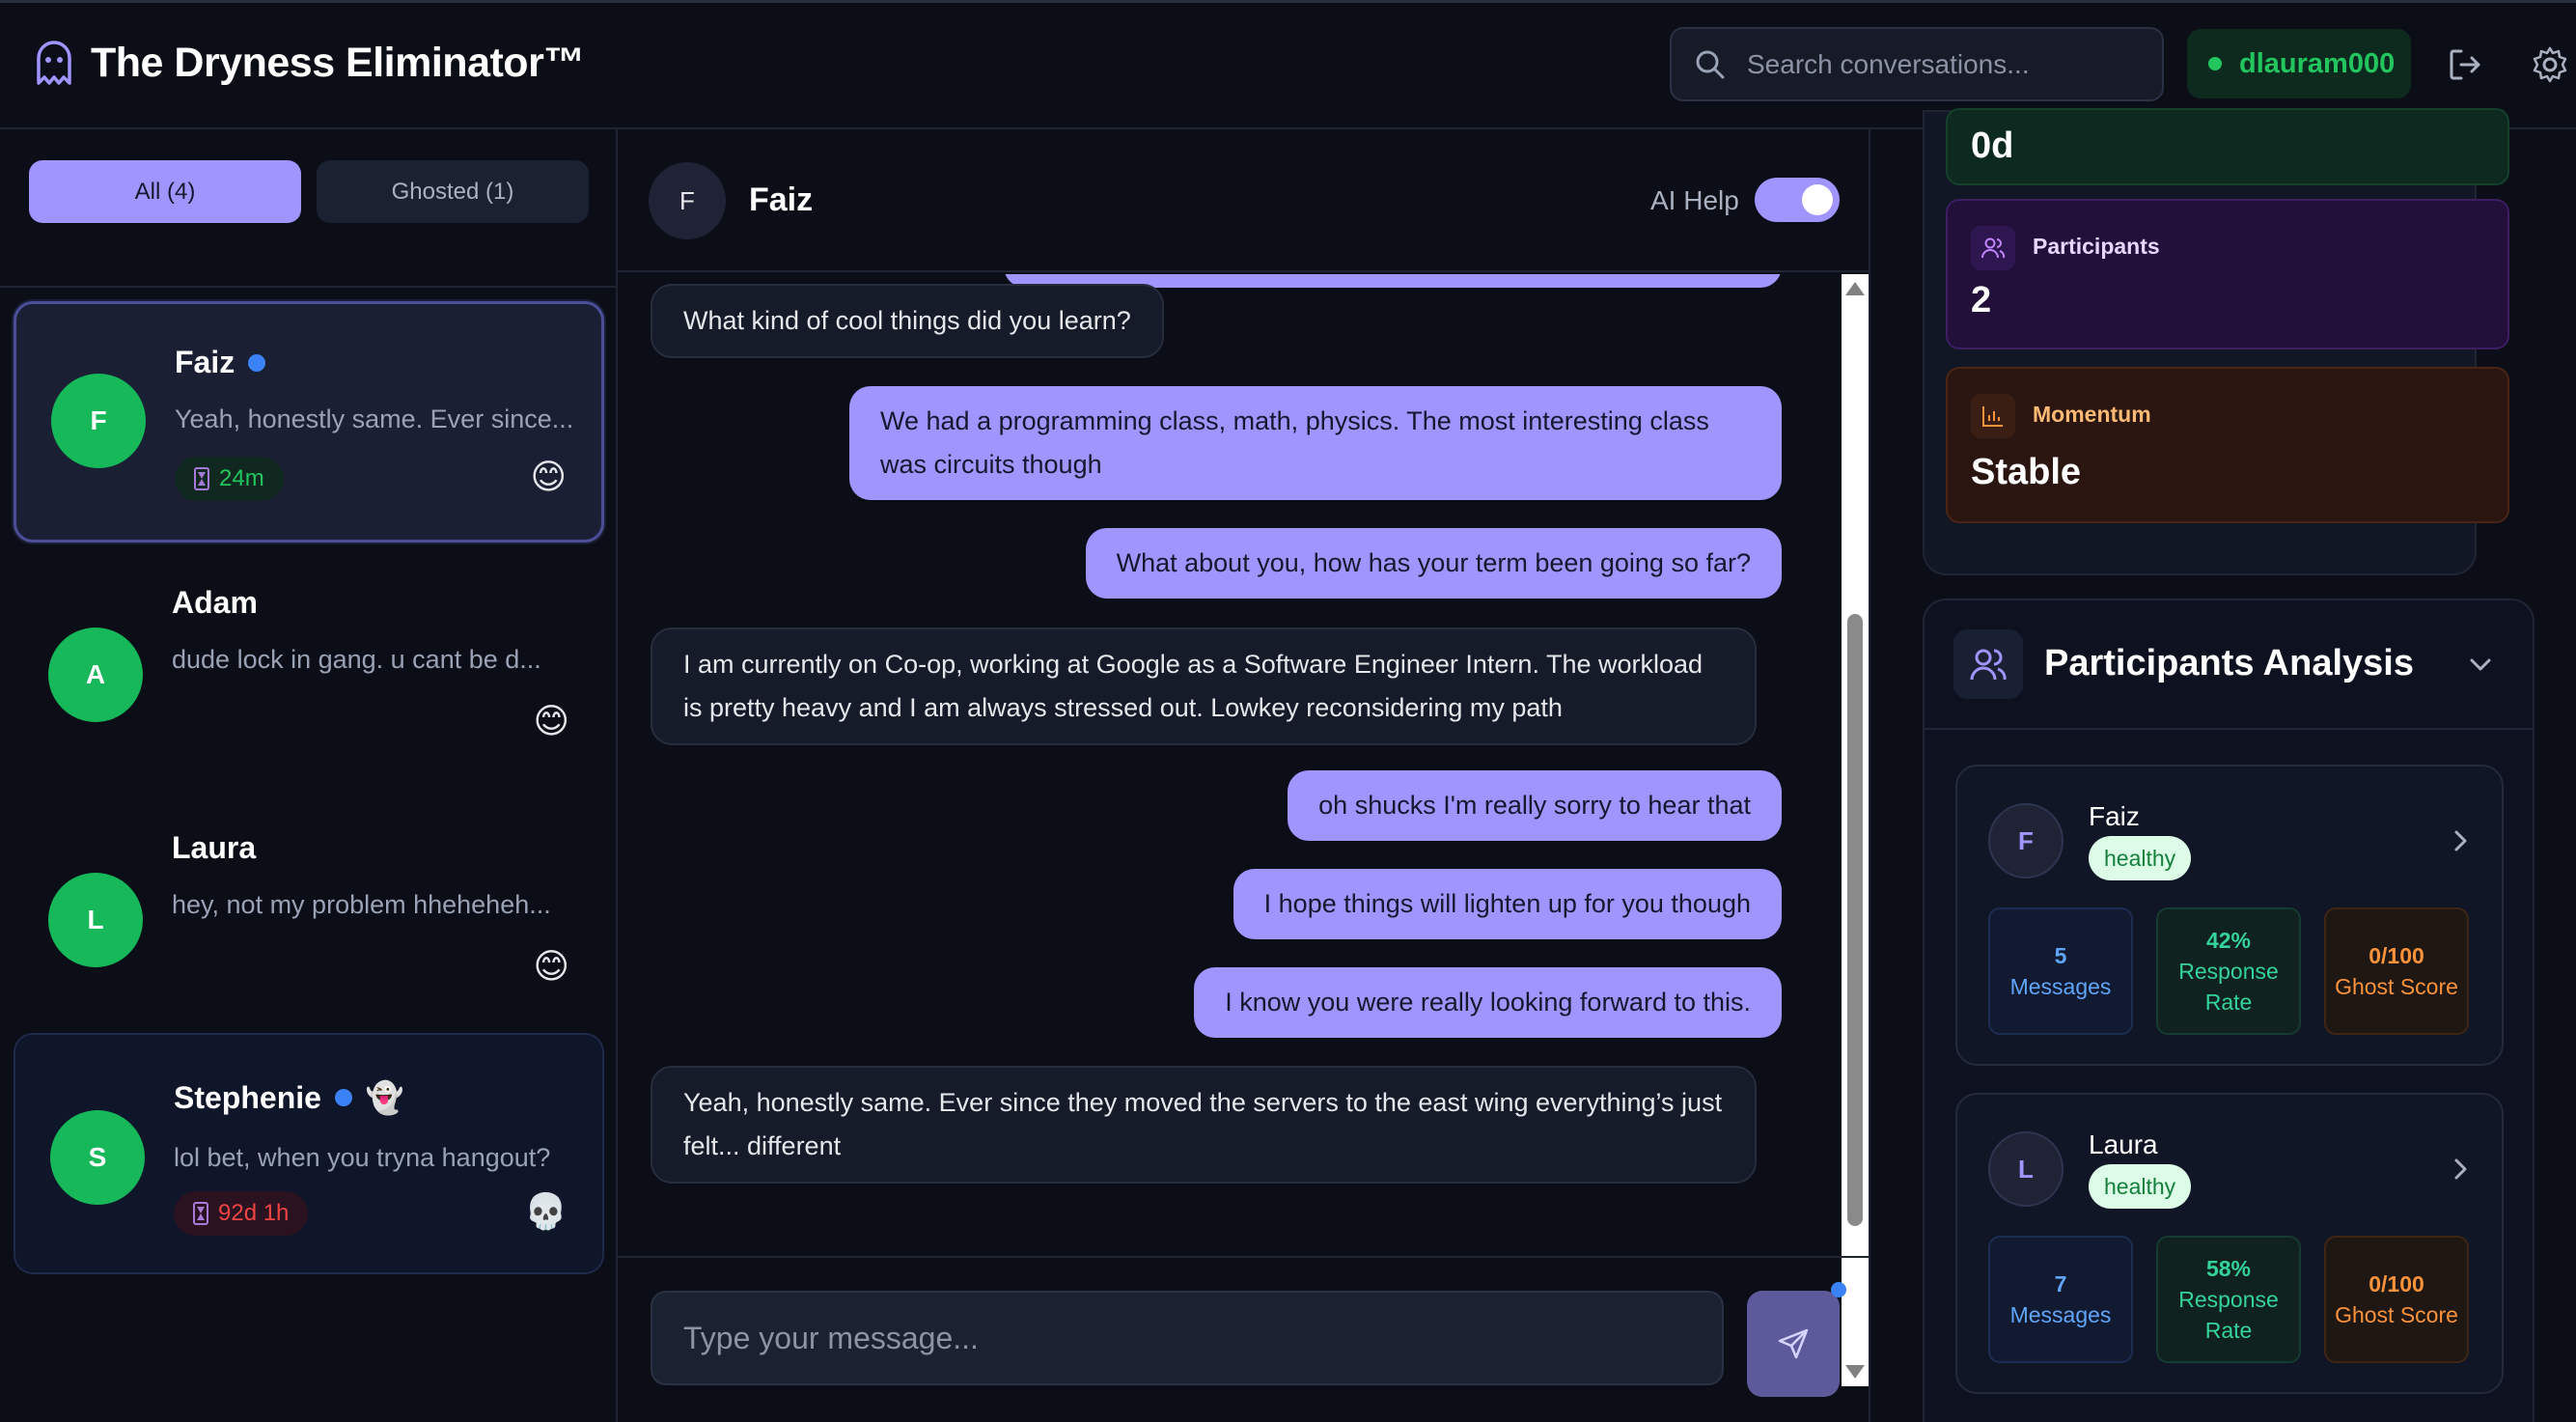 The image size is (2576, 1422). What do you see at coordinates (97, 1157) in the screenshot?
I see `avatar: S` at bounding box center [97, 1157].